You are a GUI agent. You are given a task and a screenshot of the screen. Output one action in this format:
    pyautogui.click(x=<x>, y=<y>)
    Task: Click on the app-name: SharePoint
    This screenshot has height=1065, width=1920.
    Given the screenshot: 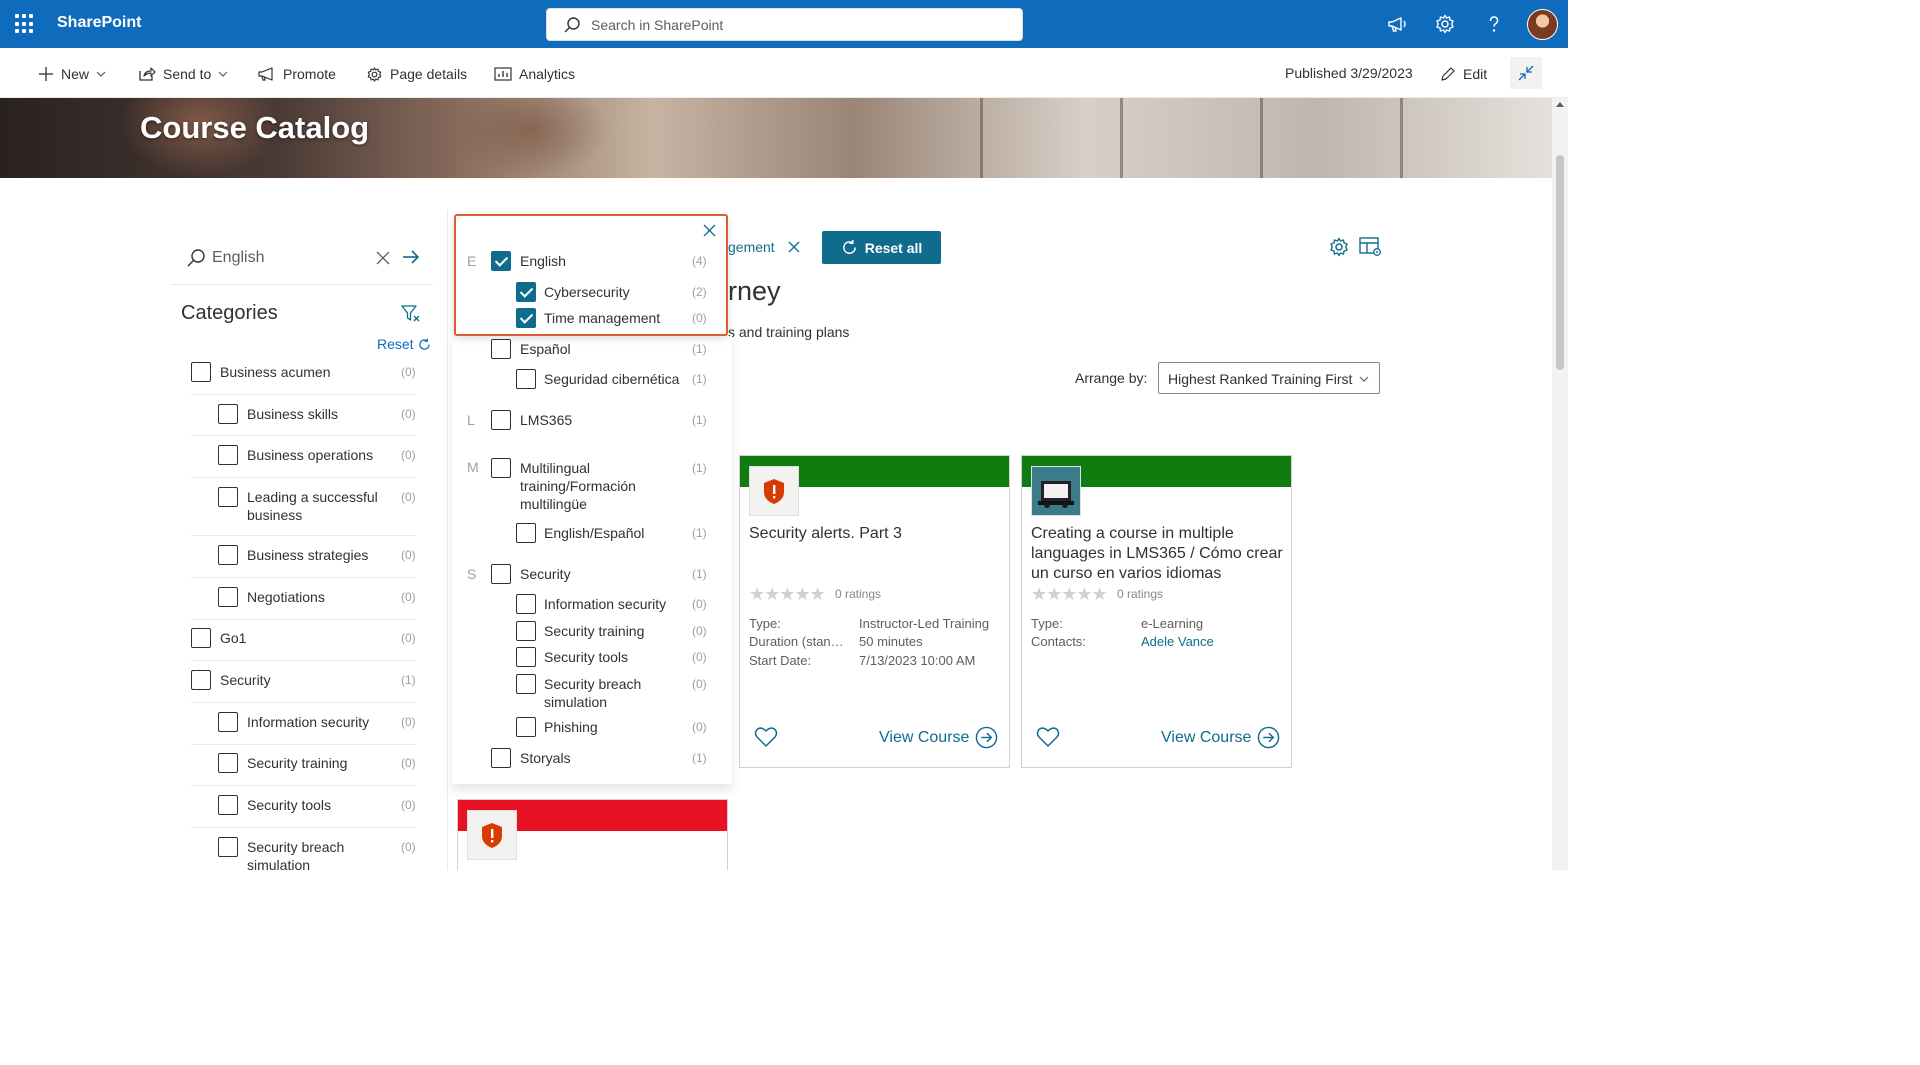 What is the action you would take?
    pyautogui.click(x=99, y=23)
    